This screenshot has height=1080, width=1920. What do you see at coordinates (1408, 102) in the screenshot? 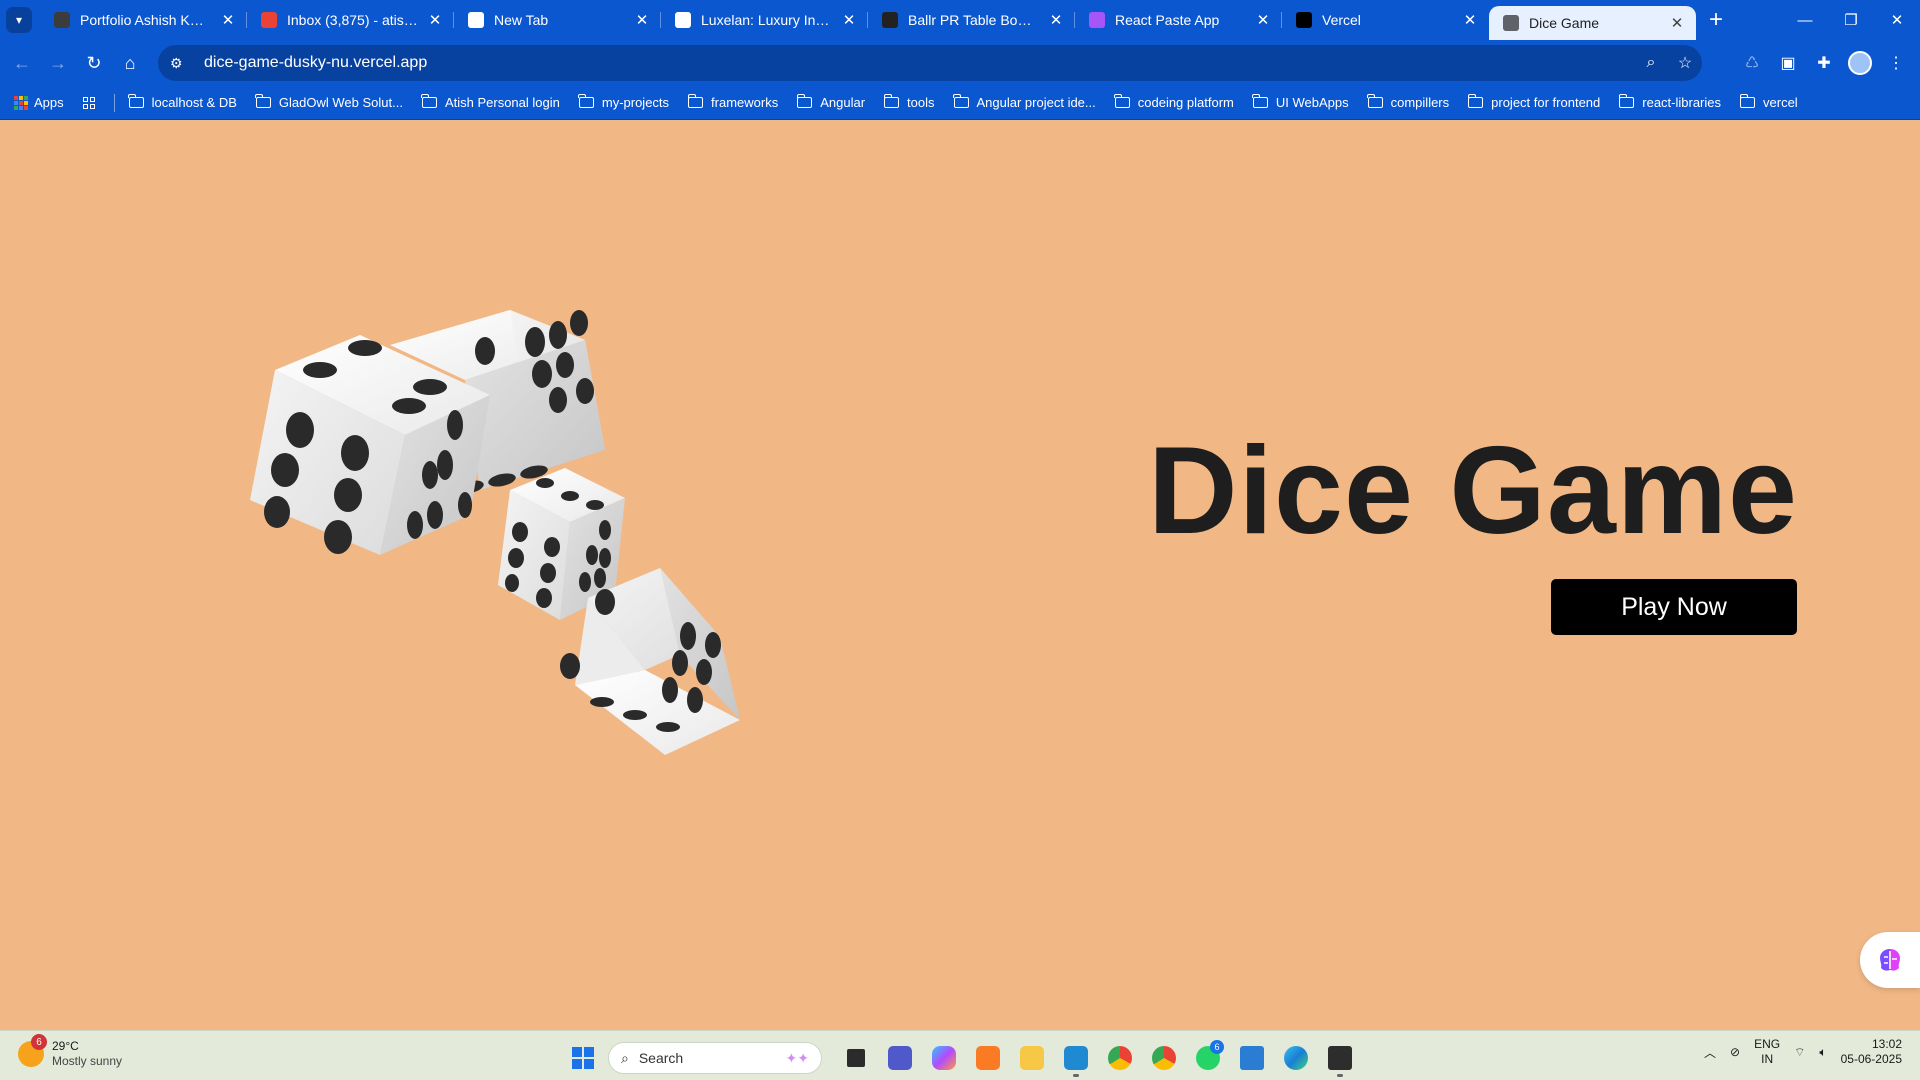
I see `bookmark-folder: compillers` at bounding box center [1408, 102].